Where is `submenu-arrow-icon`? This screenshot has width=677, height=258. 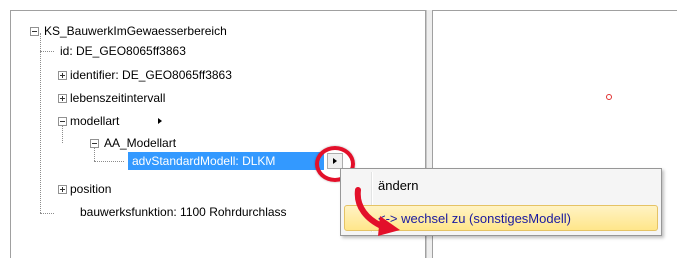 submenu-arrow-icon is located at coordinates (160, 121).